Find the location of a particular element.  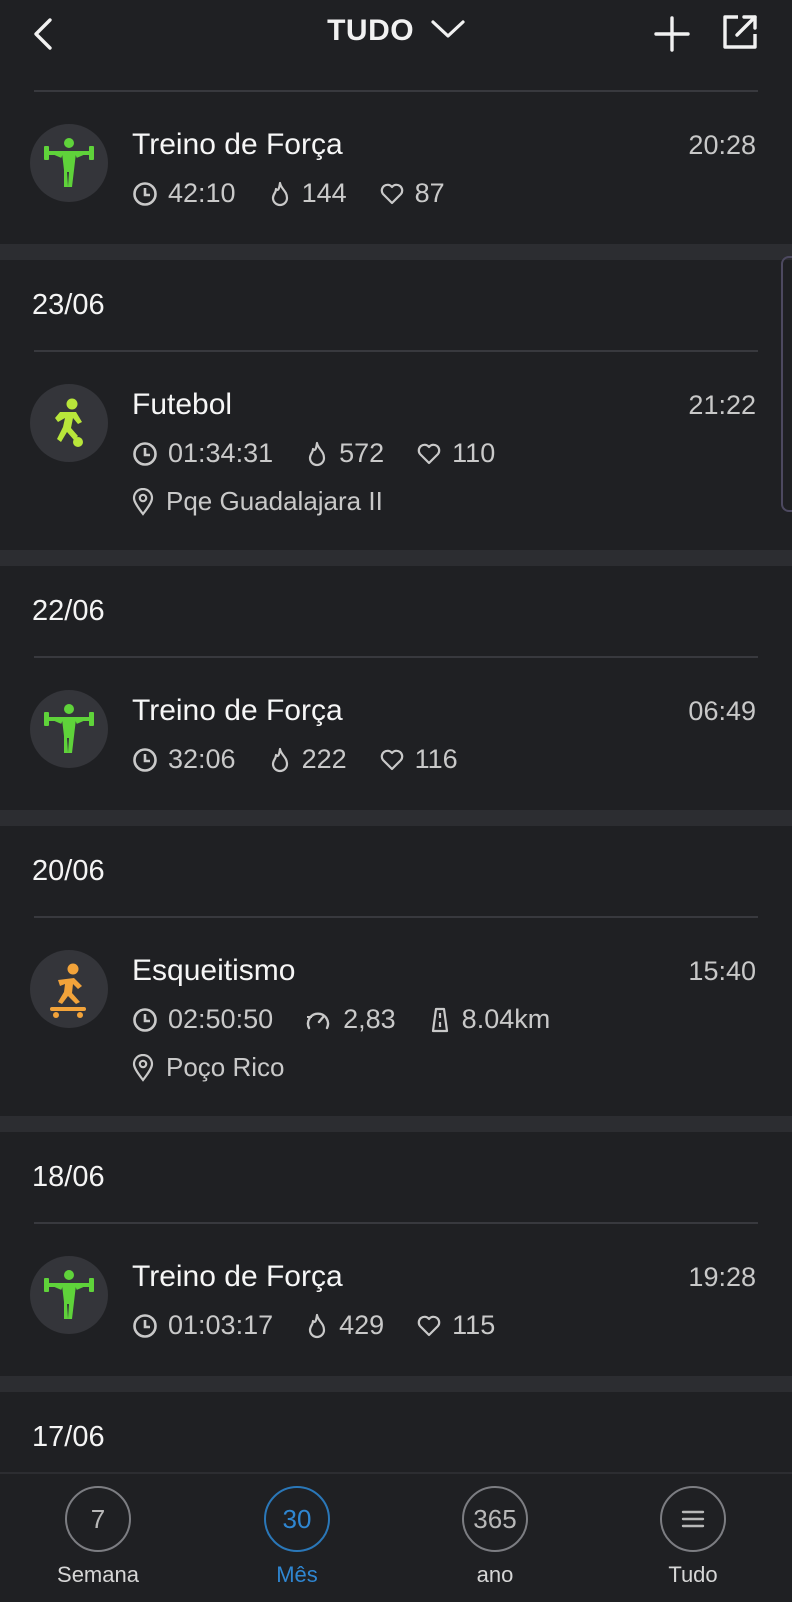

workout-group: Treino de Força 20:28 42:10 144 87 is located at coordinates (396, 167).